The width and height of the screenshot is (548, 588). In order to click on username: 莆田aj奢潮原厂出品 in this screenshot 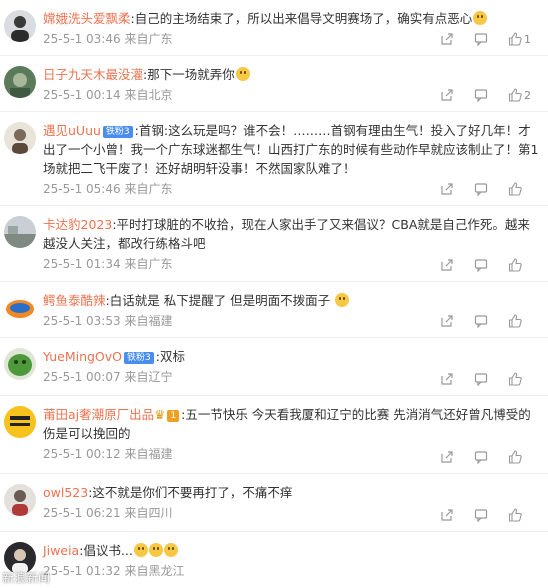, I will do `click(98, 414)`.